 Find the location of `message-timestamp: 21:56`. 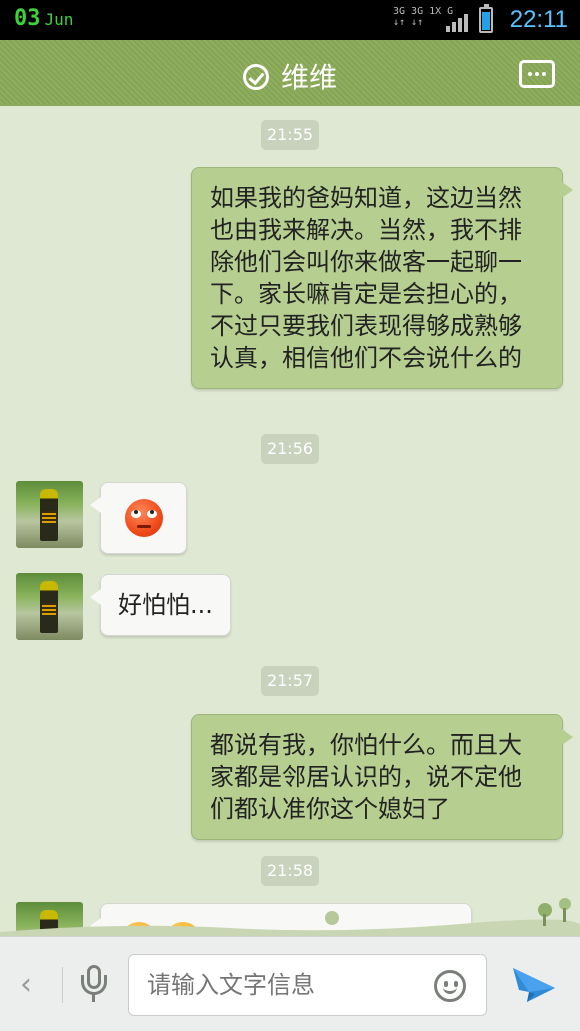

message-timestamp: 21:56 is located at coordinates (290, 449).